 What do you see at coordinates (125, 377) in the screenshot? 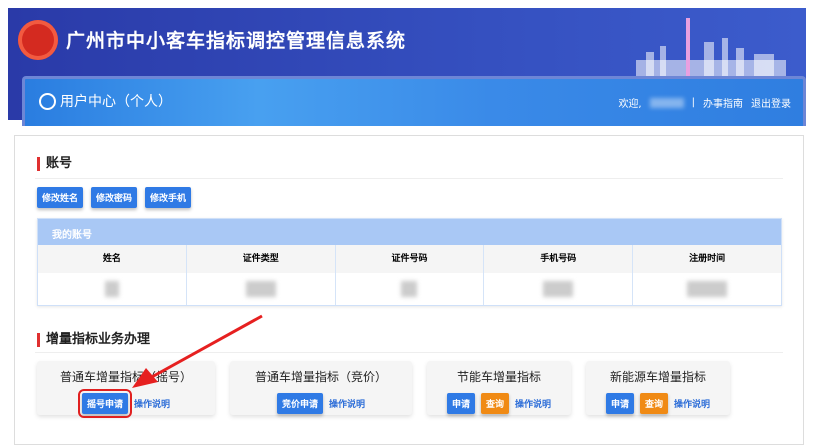
I see `card-name: 普通车增量指标（摇号）` at bounding box center [125, 377].